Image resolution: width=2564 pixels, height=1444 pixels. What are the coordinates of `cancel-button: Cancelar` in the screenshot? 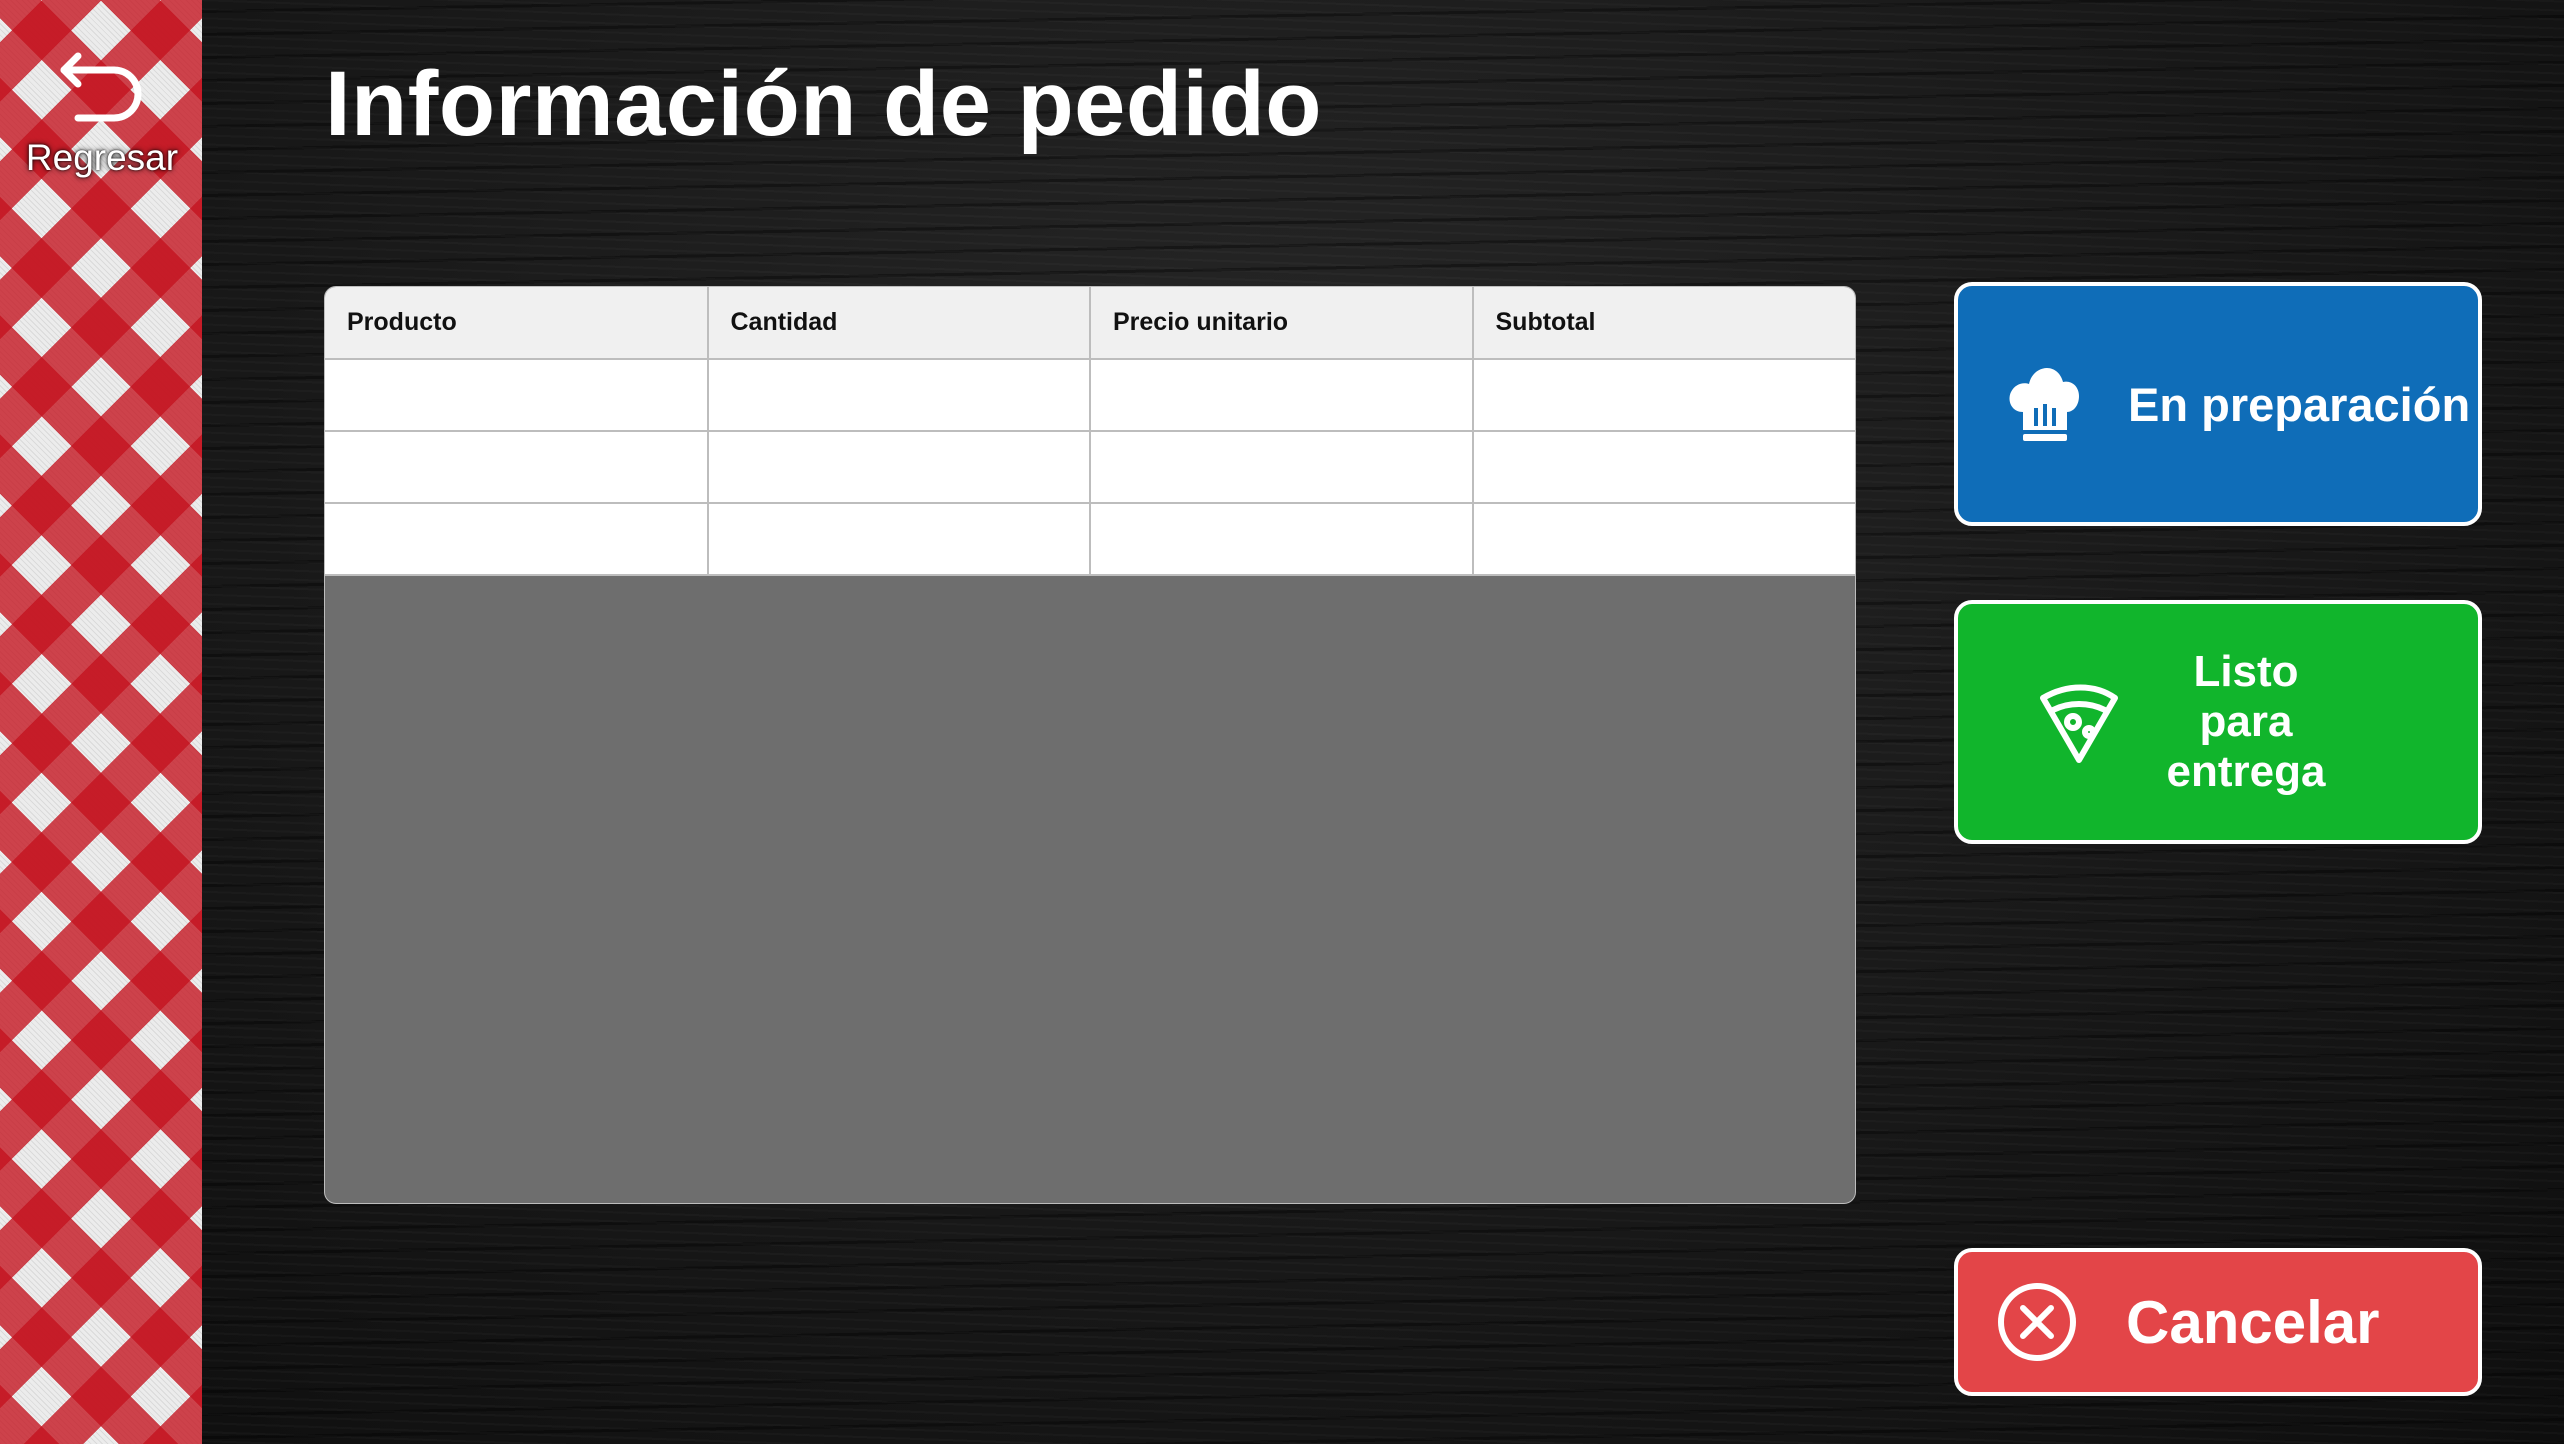 It's located at (2218, 1322).